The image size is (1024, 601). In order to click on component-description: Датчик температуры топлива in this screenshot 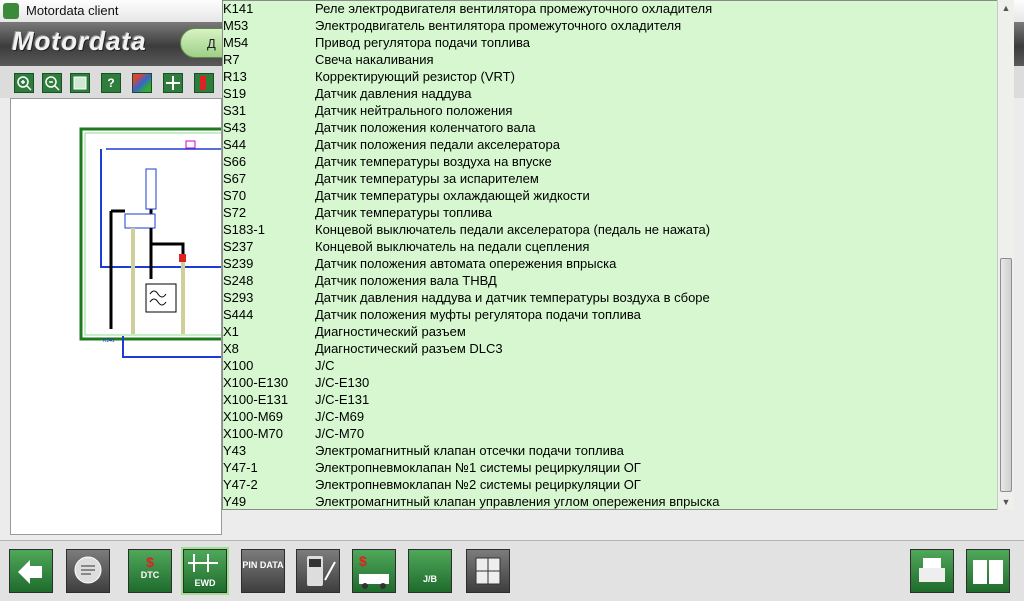, I will do `click(404, 212)`.